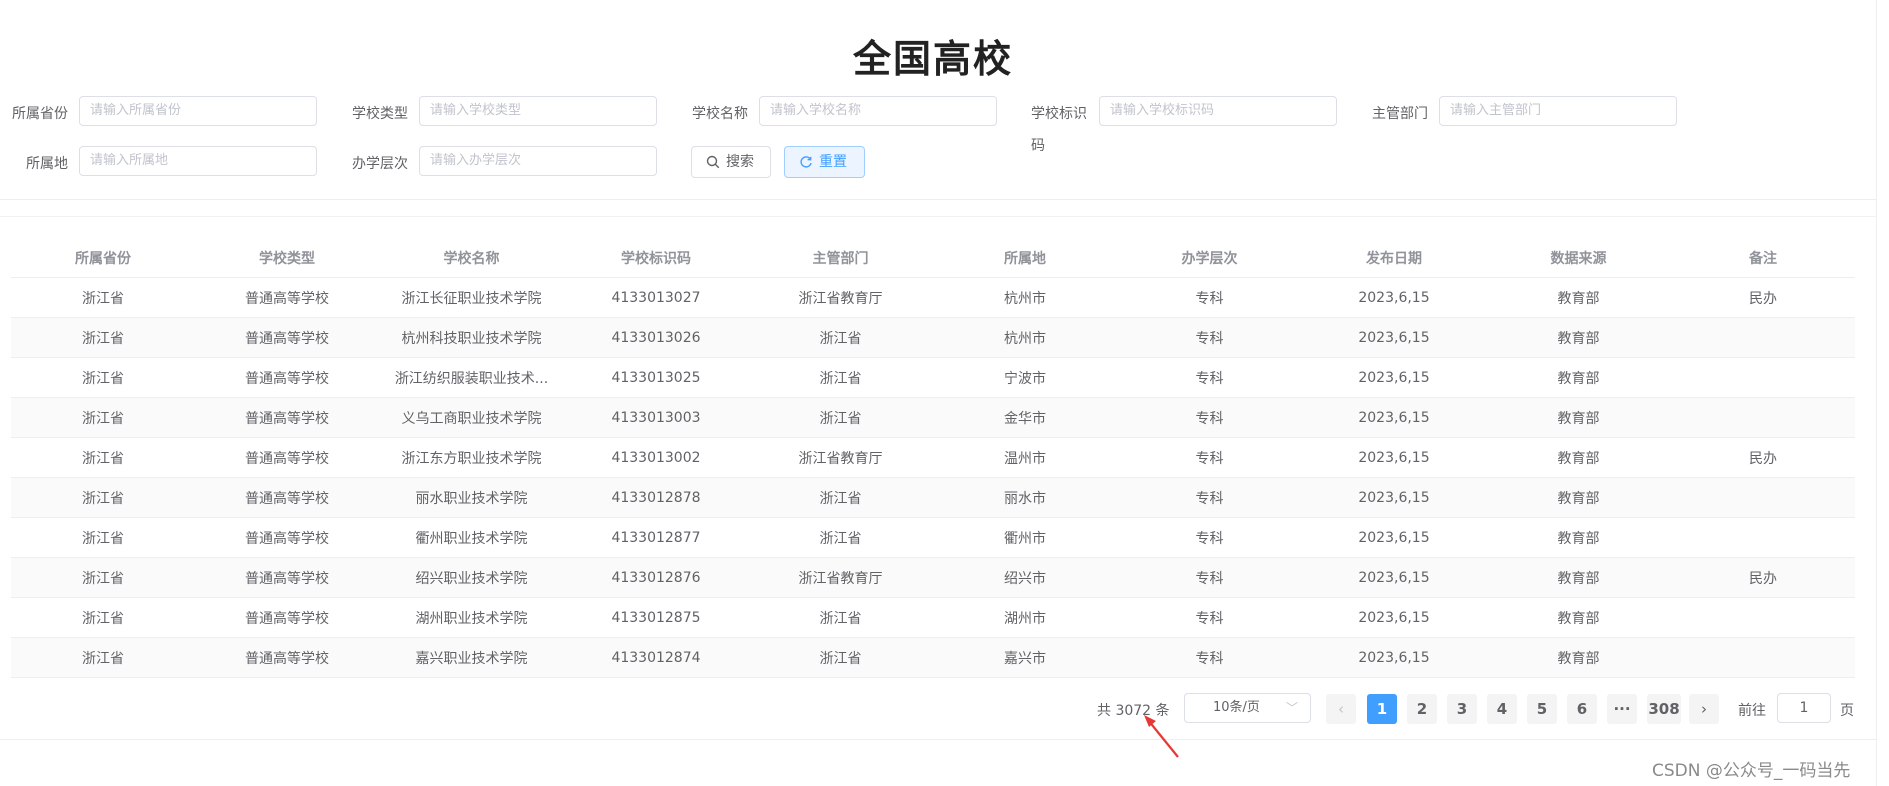 The width and height of the screenshot is (1889, 786). Describe the element at coordinates (471, 537) in the screenshot. I see `cell-school-name: 衢州职业技术学院` at that location.